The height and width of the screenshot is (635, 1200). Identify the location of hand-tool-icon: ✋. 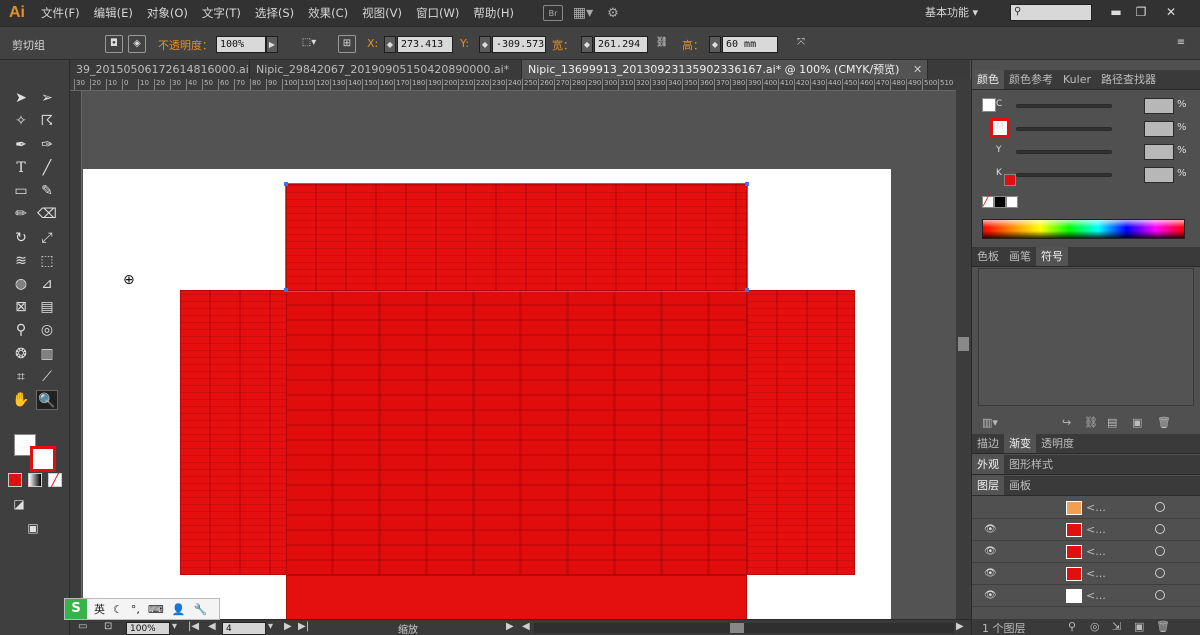
(21, 400).